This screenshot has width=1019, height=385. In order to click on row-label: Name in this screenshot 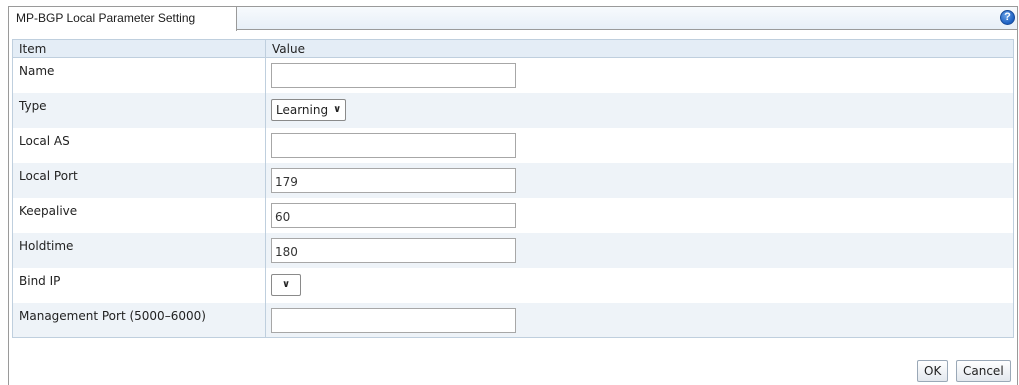, I will do `click(139, 75)`.